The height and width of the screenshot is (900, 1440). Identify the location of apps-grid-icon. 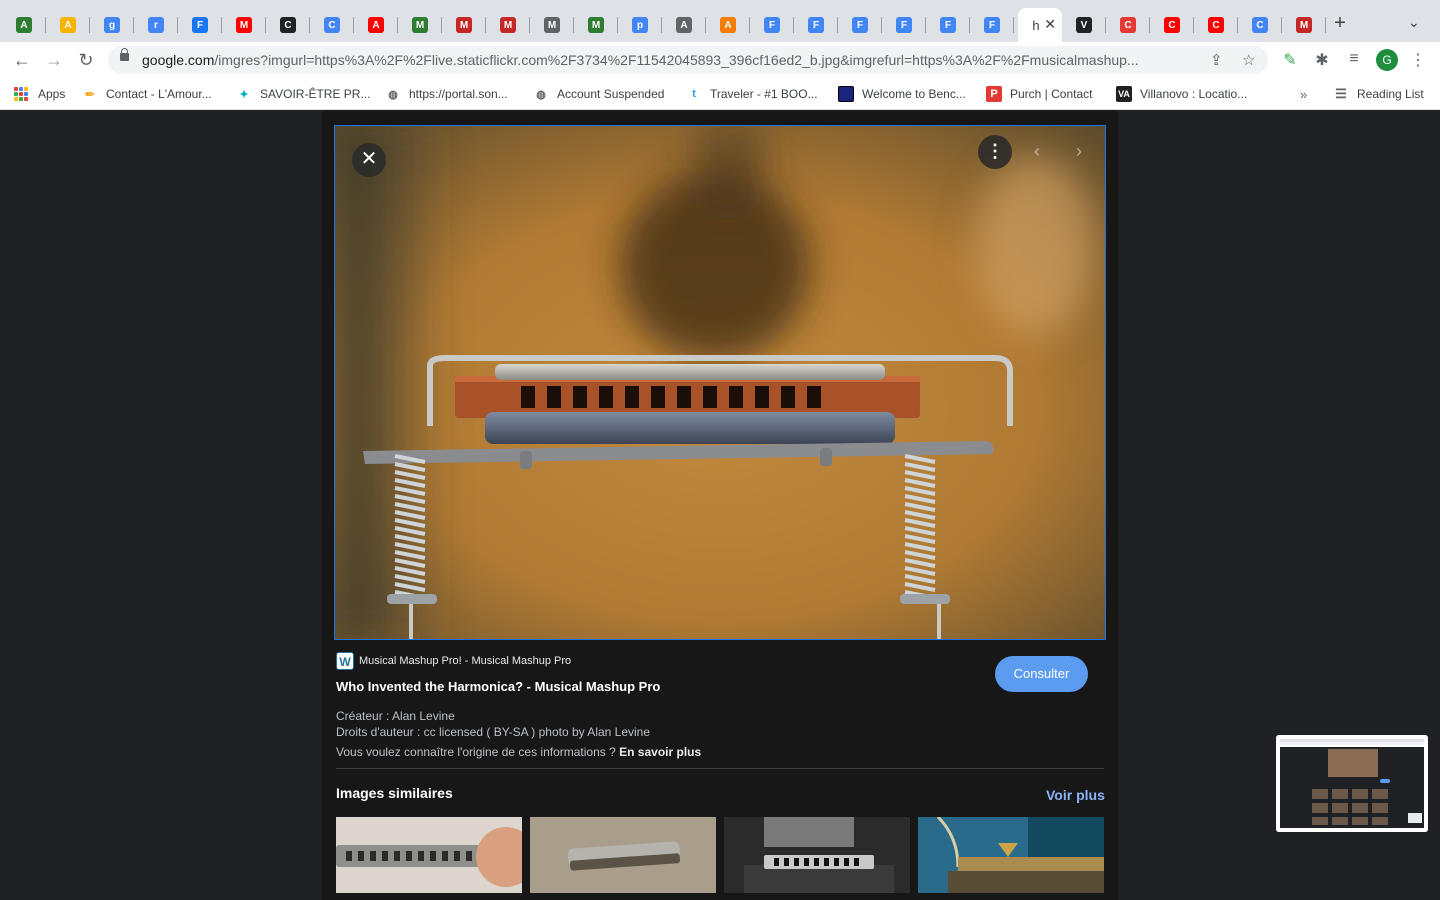
(21, 94).